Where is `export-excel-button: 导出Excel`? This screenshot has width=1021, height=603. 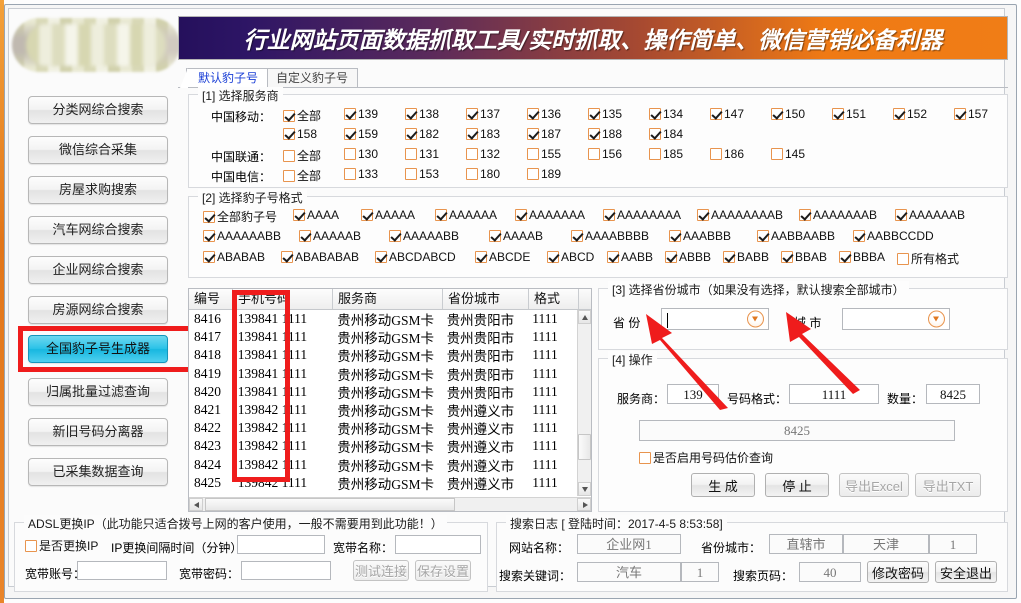
export-excel-button: 导出Excel is located at coordinates (874, 485).